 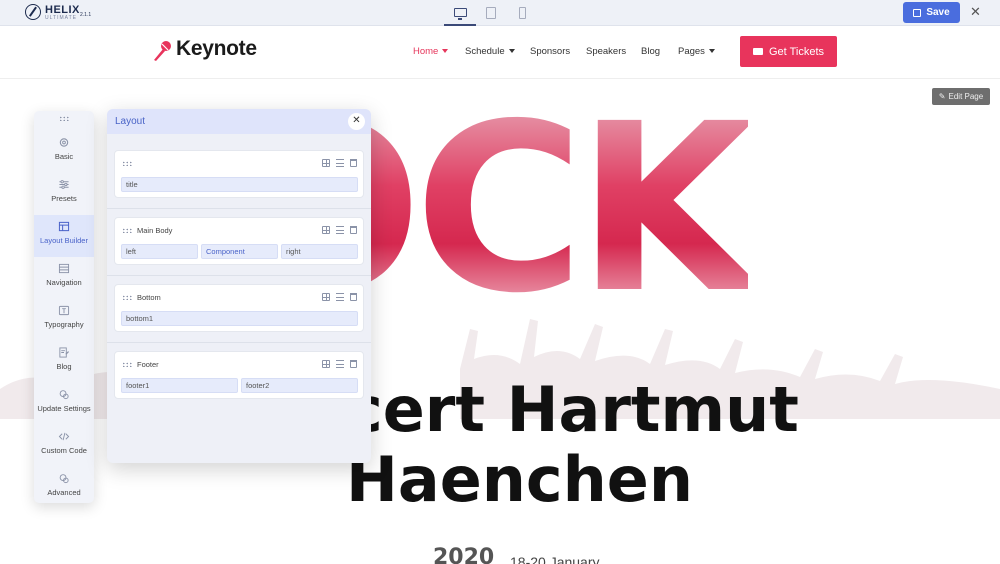 What do you see at coordinates (239, 184) in the screenshot?
I see `layout-column: title` at bounding box center [239, 184].